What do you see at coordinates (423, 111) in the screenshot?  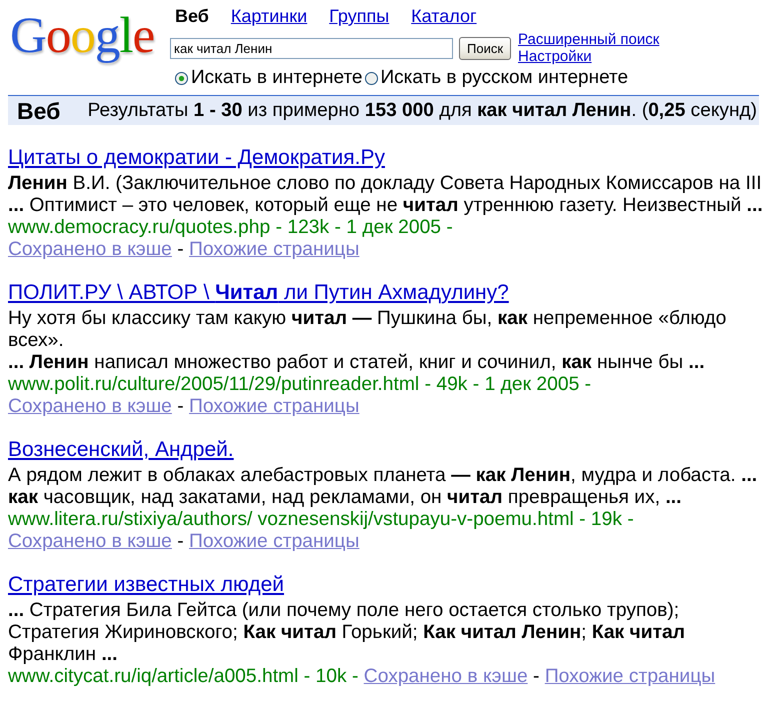 I see `results-summary: Результаты 1 - 30 из примерно 153 000 для как читал Ленин. (0,25 секунд)` at bounding box center [423, 111].